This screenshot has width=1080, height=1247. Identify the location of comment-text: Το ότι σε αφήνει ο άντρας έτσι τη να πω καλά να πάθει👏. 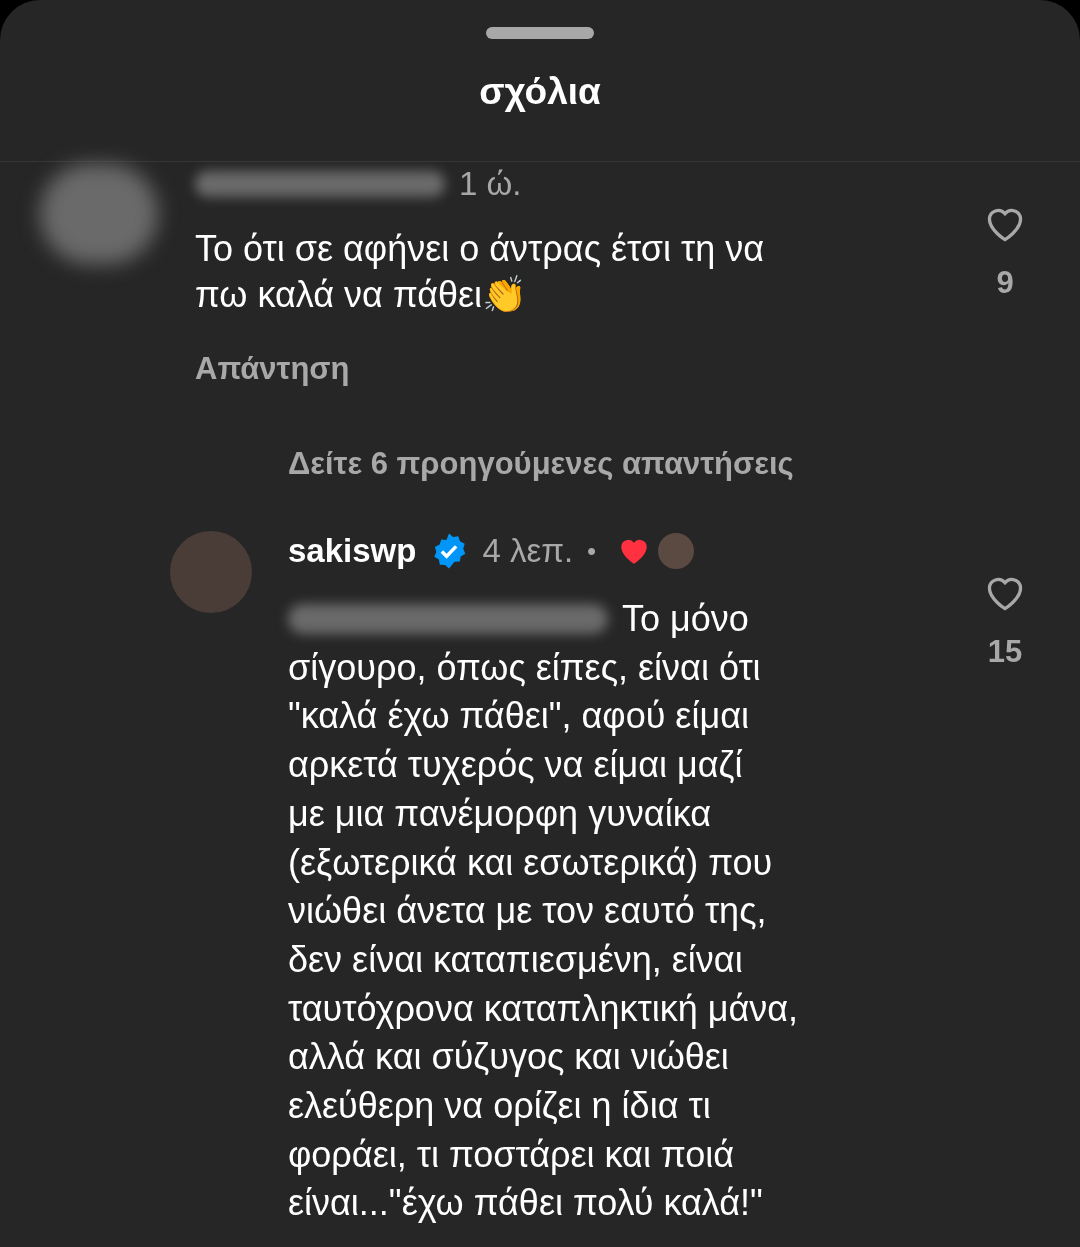
(480, 272).